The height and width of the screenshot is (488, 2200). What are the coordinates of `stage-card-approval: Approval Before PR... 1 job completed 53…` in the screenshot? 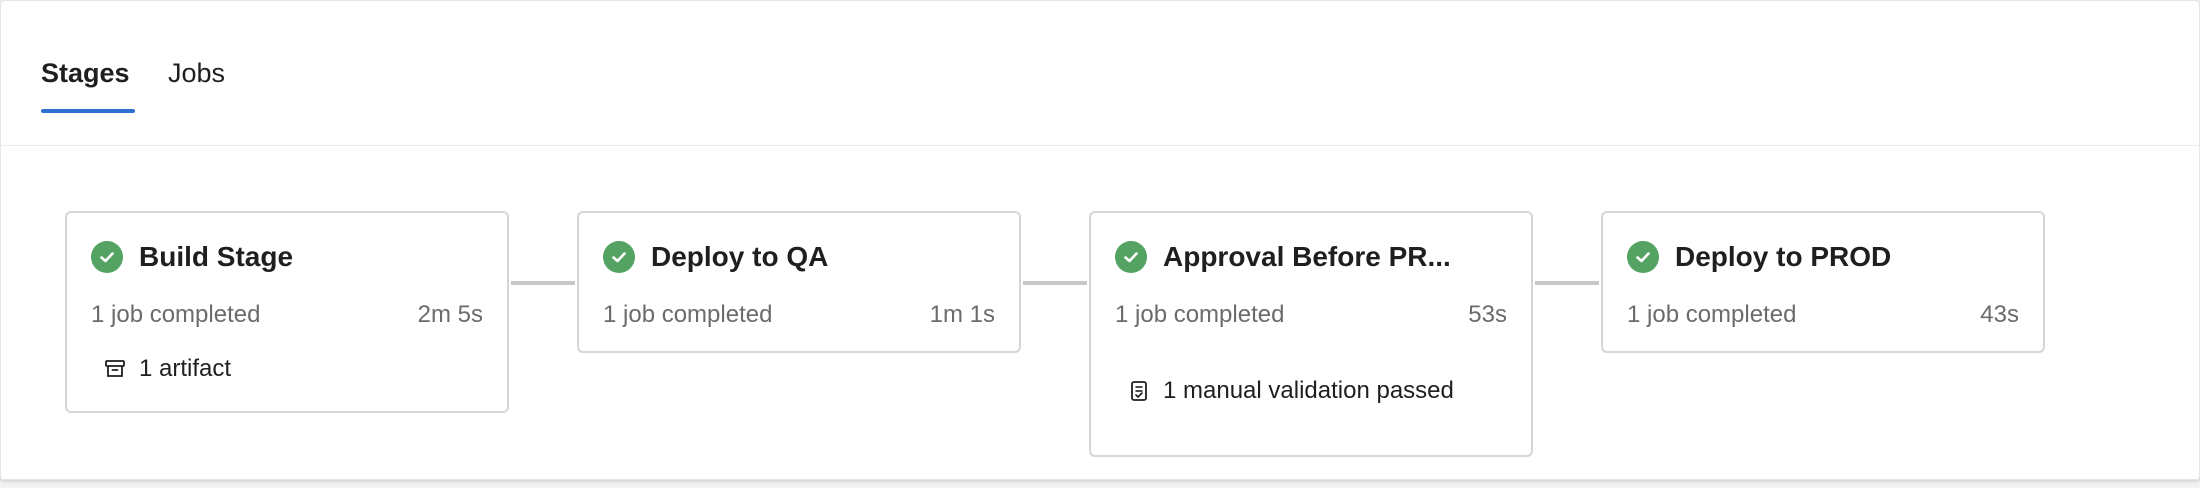 It's located at (1311, 334).